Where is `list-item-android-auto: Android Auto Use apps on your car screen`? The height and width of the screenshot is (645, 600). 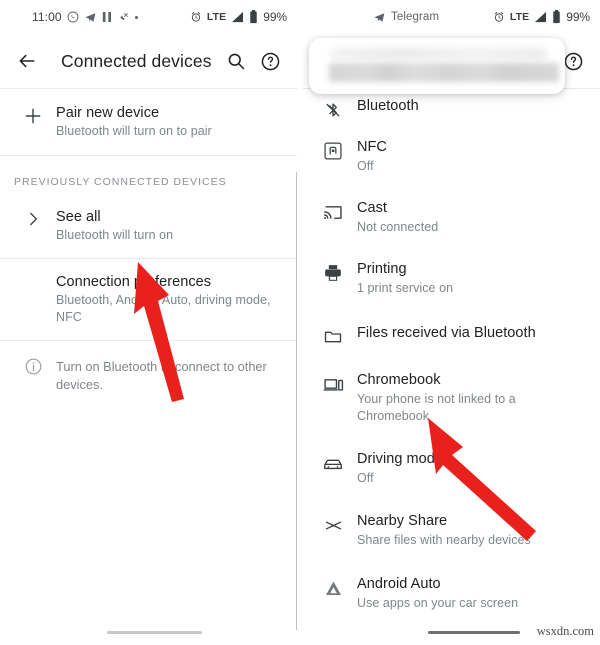 list-item-android-auto: Android Auto Use apps on your car screen is located at coordinates (451, 591).